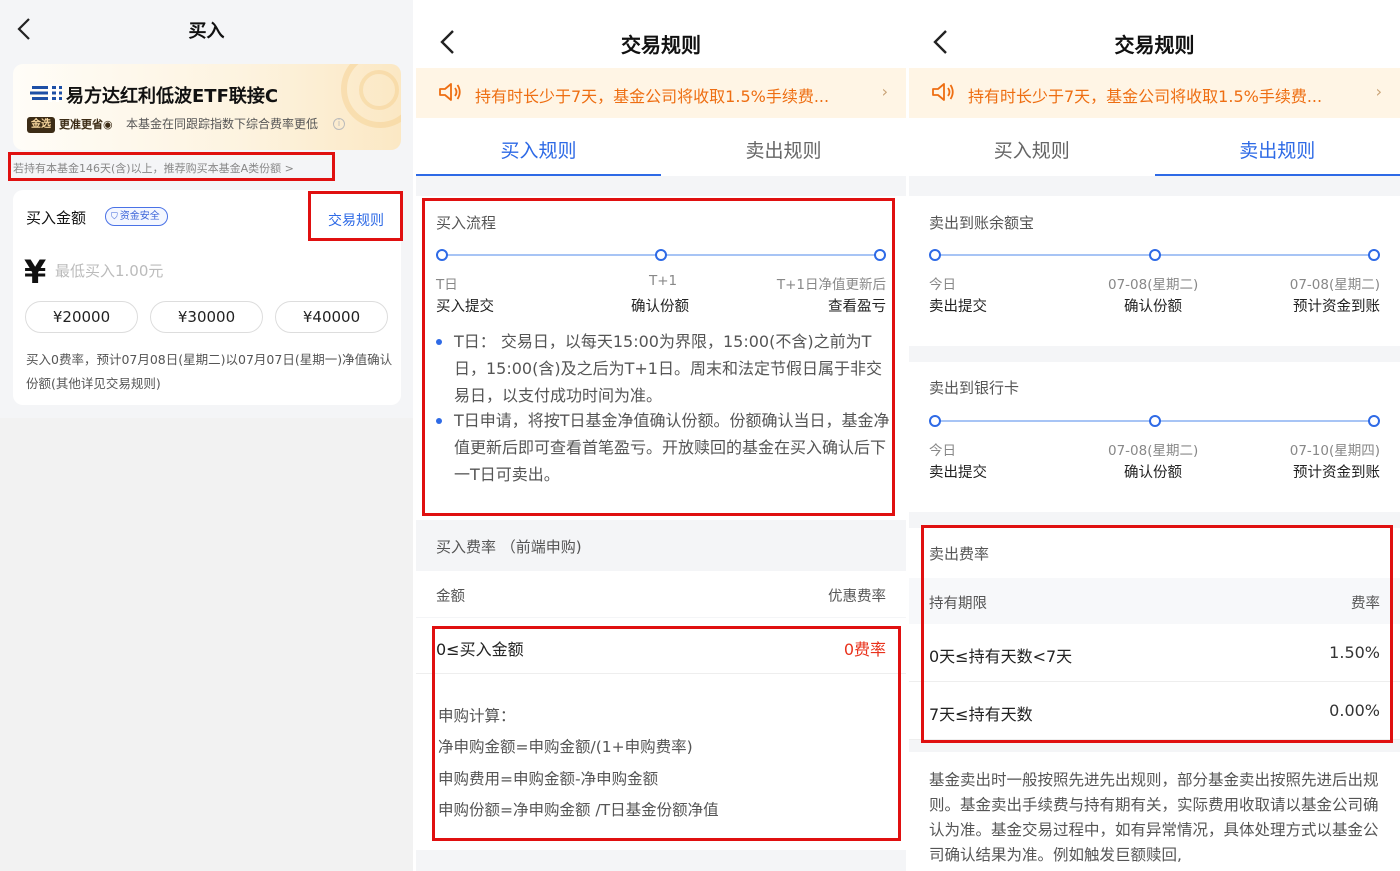  What do you see at coordinates (206, 317) in the screenshot?
I see `quick-amount-30000-button: ¥30000` at bounding box center [206, 317].